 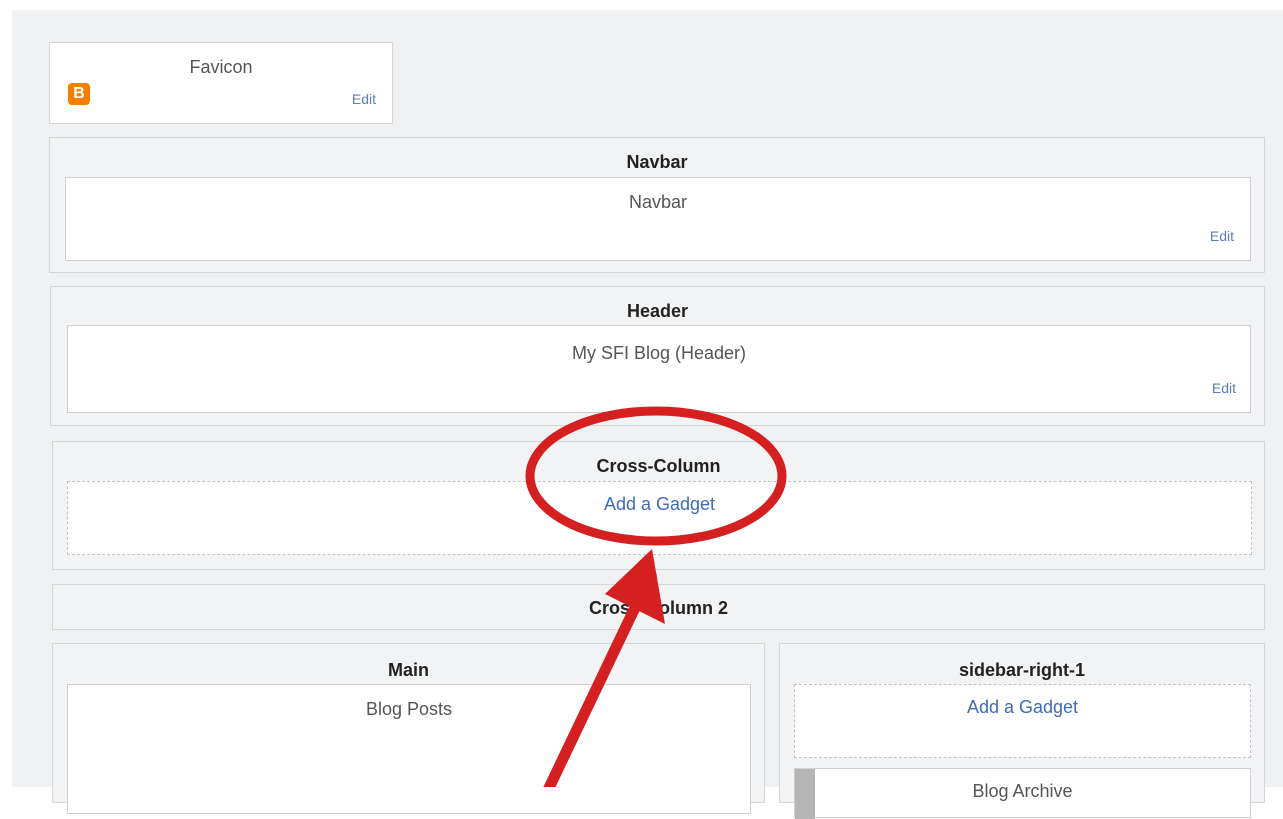 I want to click on main-section: Main Blog Posts, so click(x=408, y=728).